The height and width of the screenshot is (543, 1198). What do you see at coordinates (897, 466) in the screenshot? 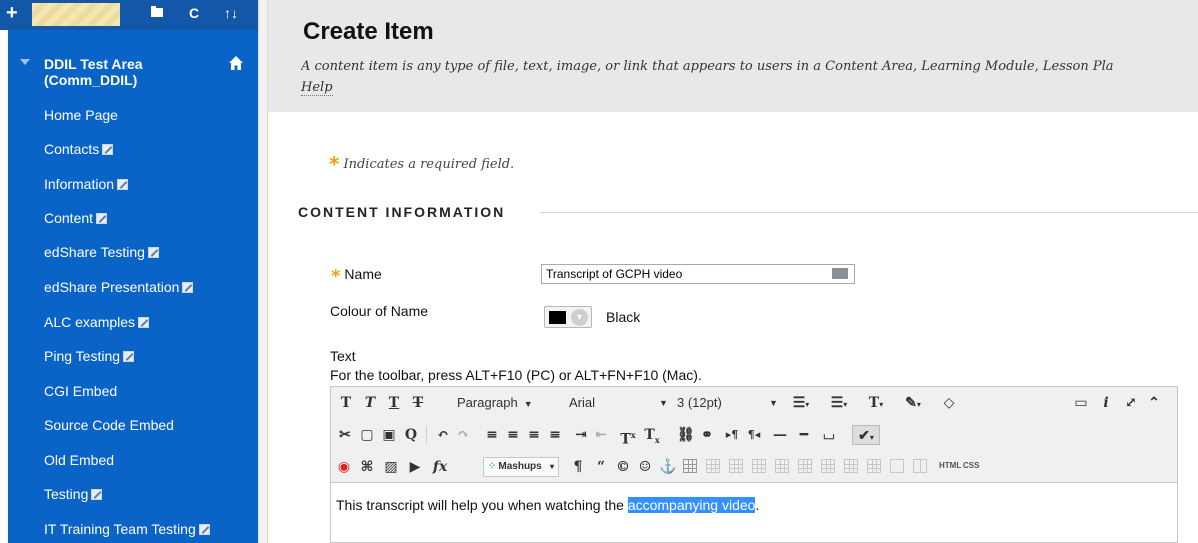
I see `split-cells-icon` at bounding box center [897, 466].